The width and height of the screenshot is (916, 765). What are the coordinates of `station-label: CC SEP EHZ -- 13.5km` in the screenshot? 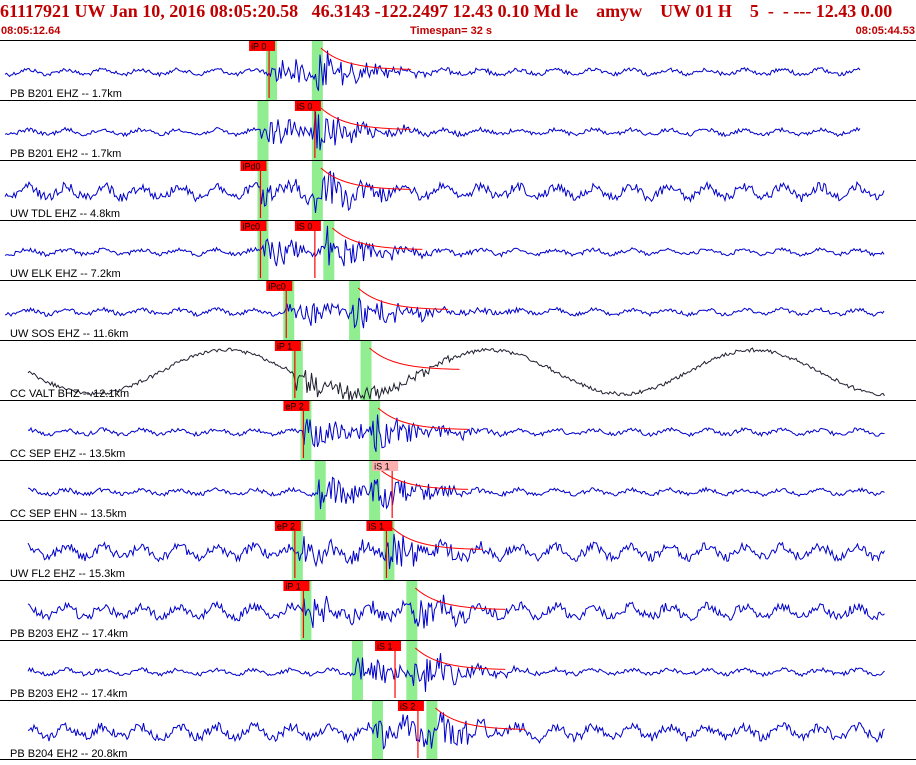 It's located at (67, 454).